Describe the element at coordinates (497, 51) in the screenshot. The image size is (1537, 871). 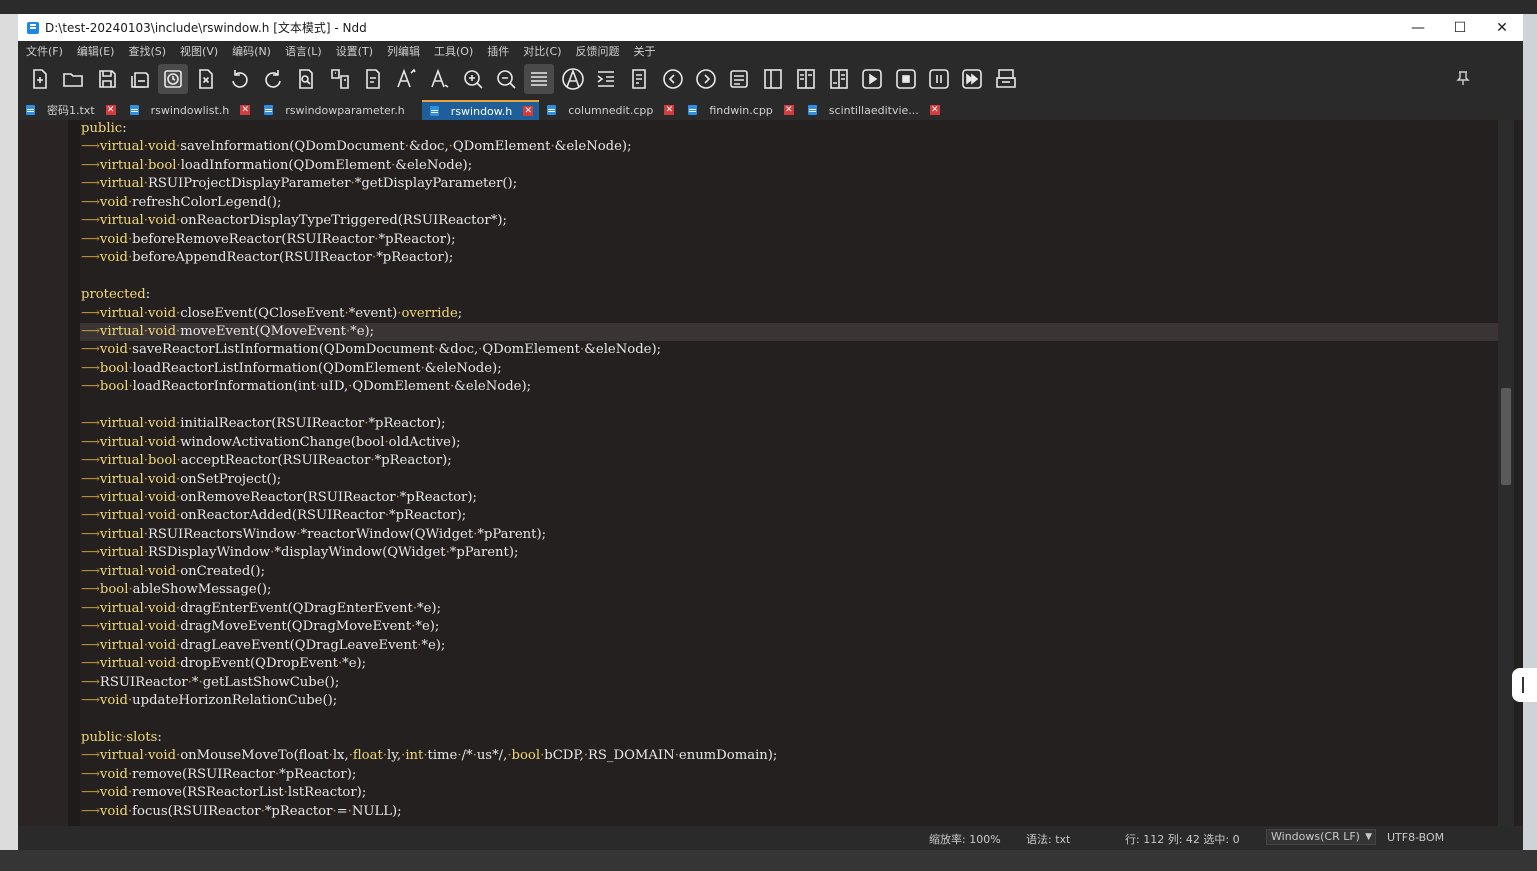
I see `menu-plugins: 插件` at that location.